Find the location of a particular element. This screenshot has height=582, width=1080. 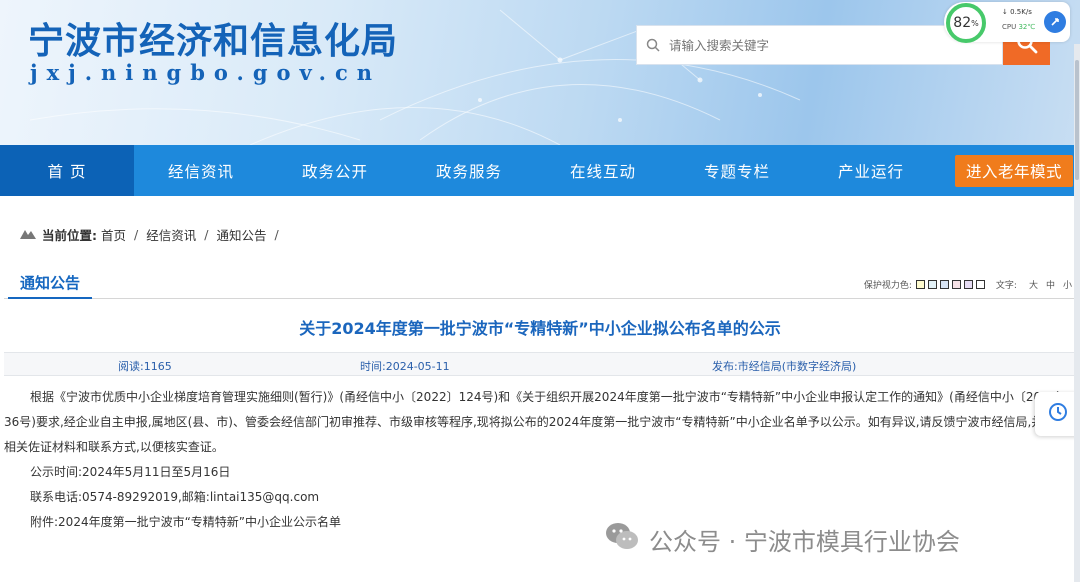

nav-home: 首 页 is located at coordinates (67, 170).